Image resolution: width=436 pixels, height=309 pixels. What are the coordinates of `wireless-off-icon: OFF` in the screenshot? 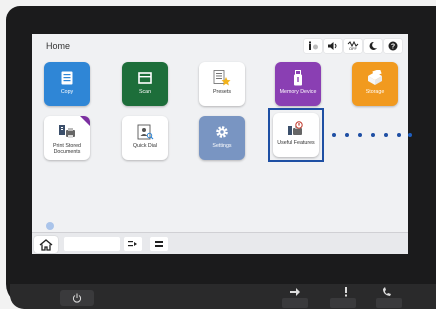 It's located at (353, 46).